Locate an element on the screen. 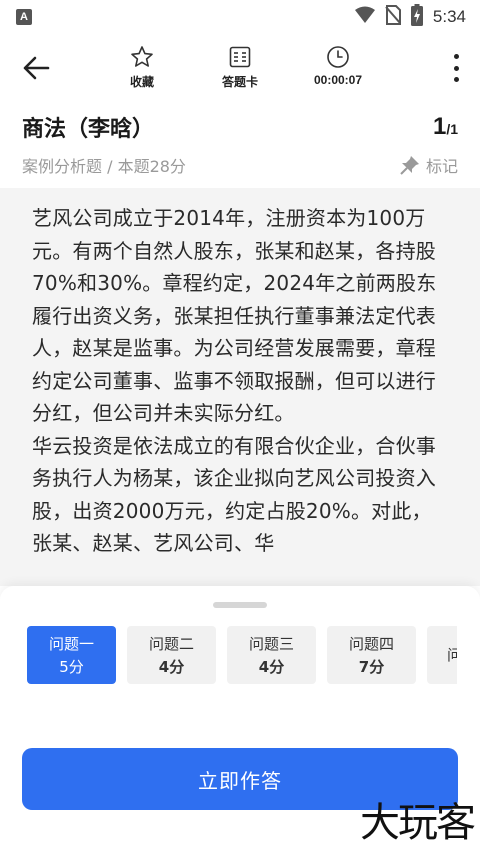 The image size is (480, 852). star-icon is located at coordinates (142, 56).